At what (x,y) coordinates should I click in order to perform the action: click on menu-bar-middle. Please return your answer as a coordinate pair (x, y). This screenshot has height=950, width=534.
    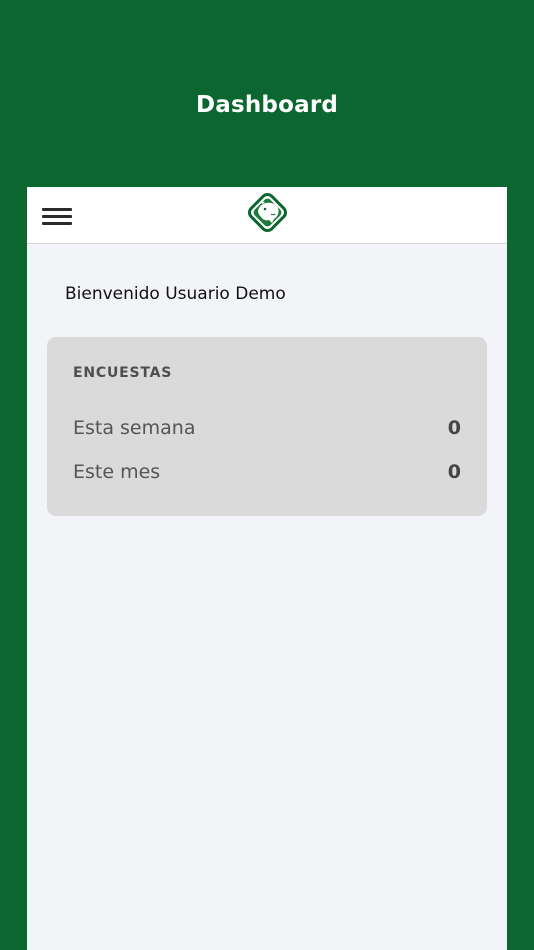
    Looking at the image, I should click on (57, 216).